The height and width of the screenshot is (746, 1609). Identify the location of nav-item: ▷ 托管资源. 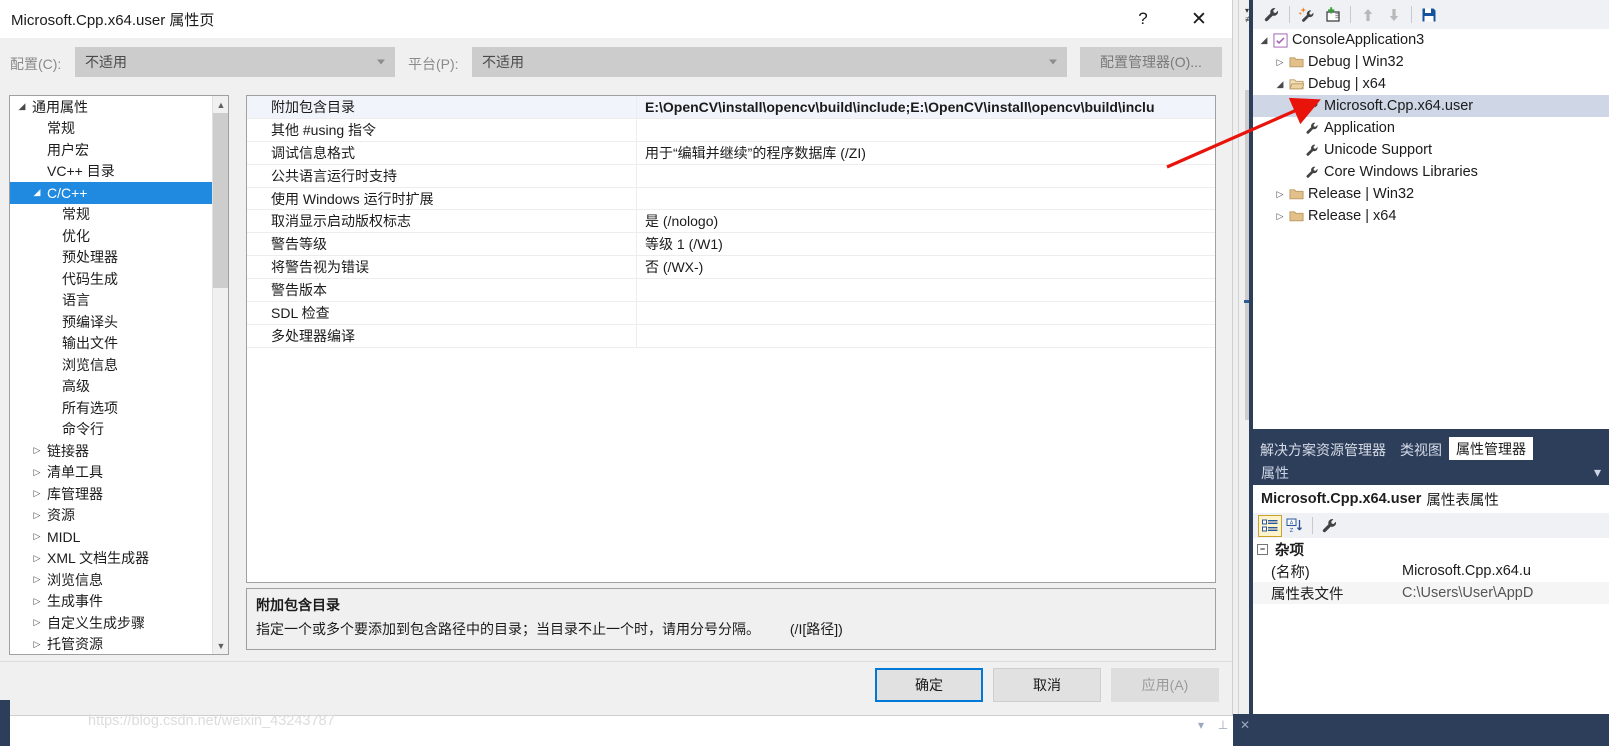
(119, 644).